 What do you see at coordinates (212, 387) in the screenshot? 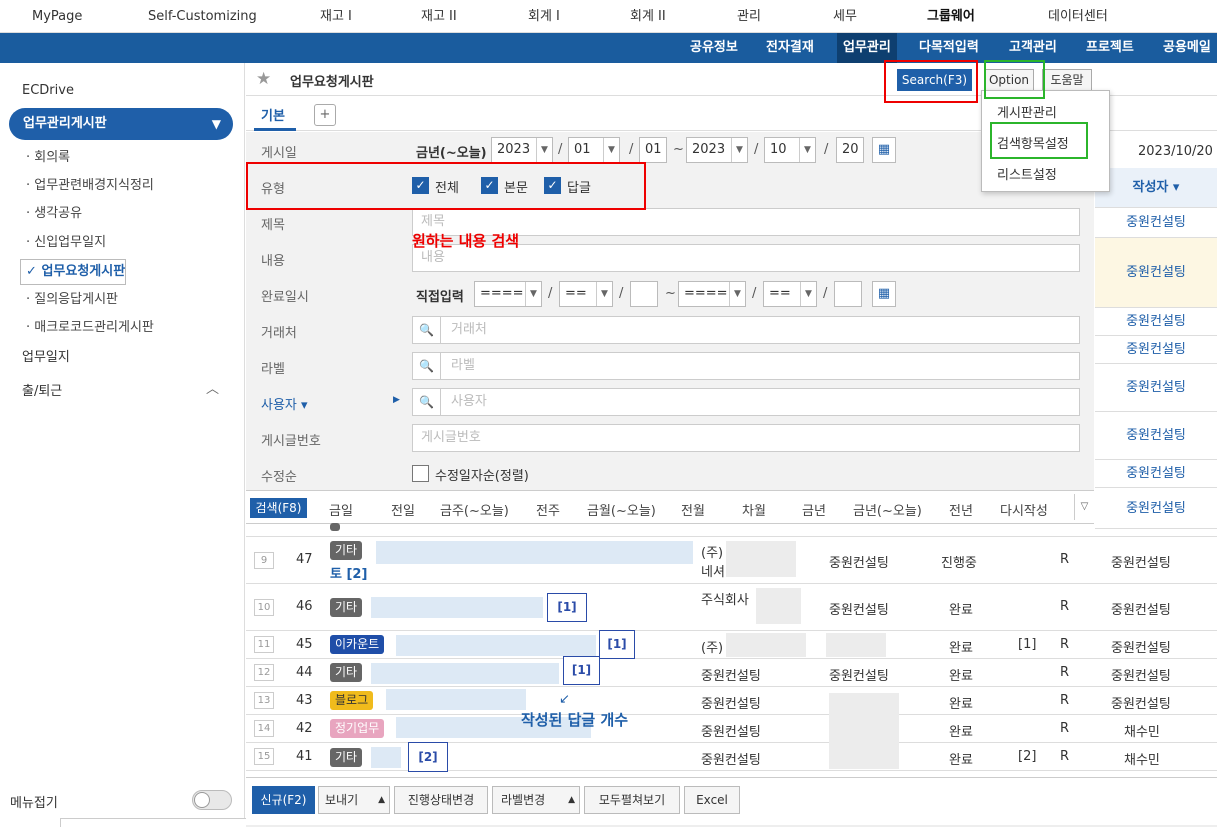
I see `chevron-up-icon: ︿` at bounding box center [212, 387].